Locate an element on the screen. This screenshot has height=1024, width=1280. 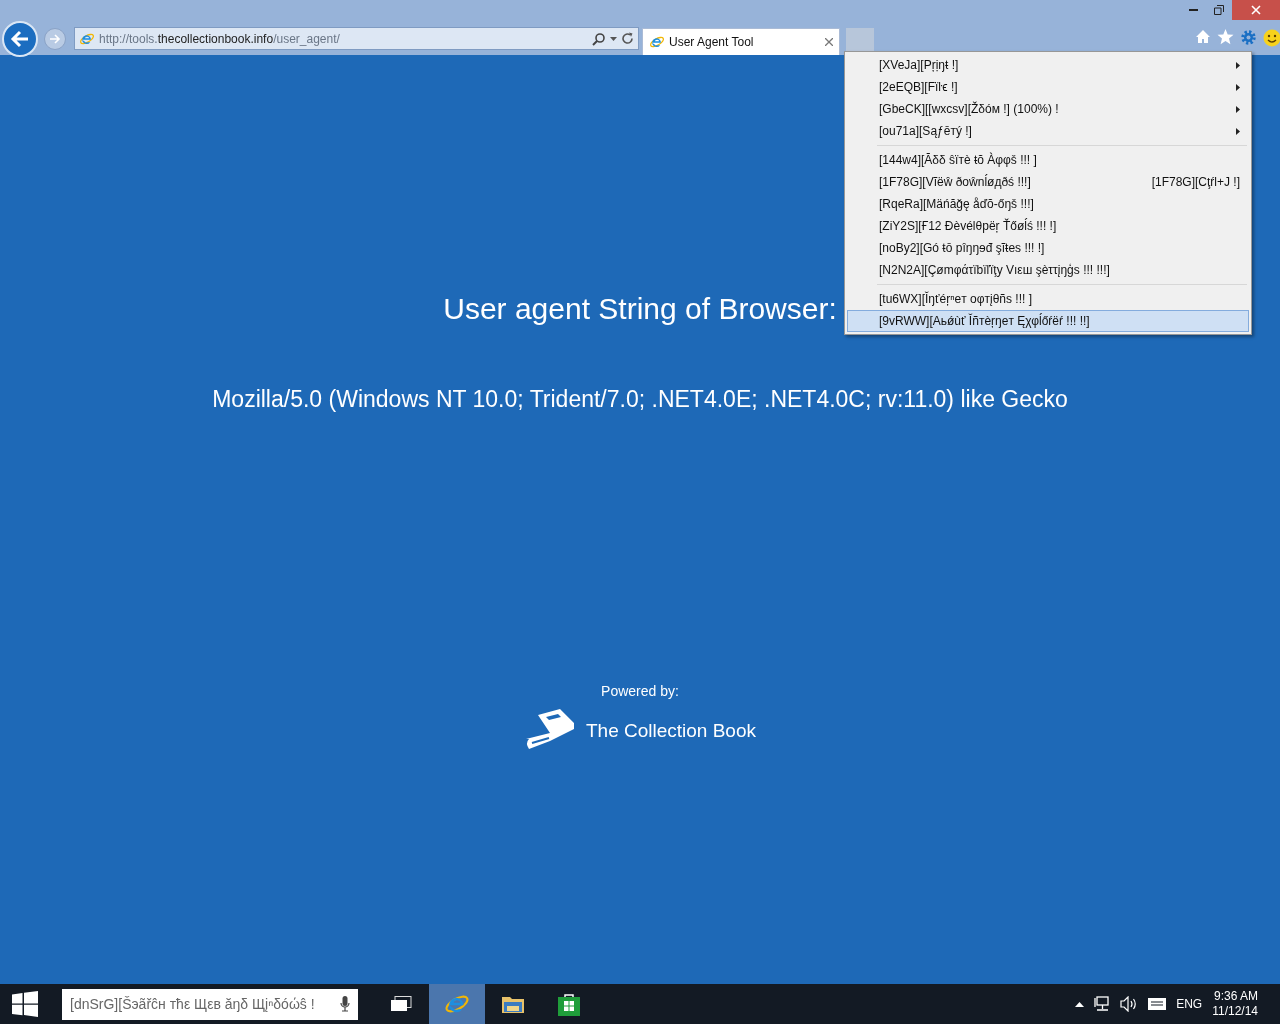
restore-icon is located at coordinates (1219, 10).